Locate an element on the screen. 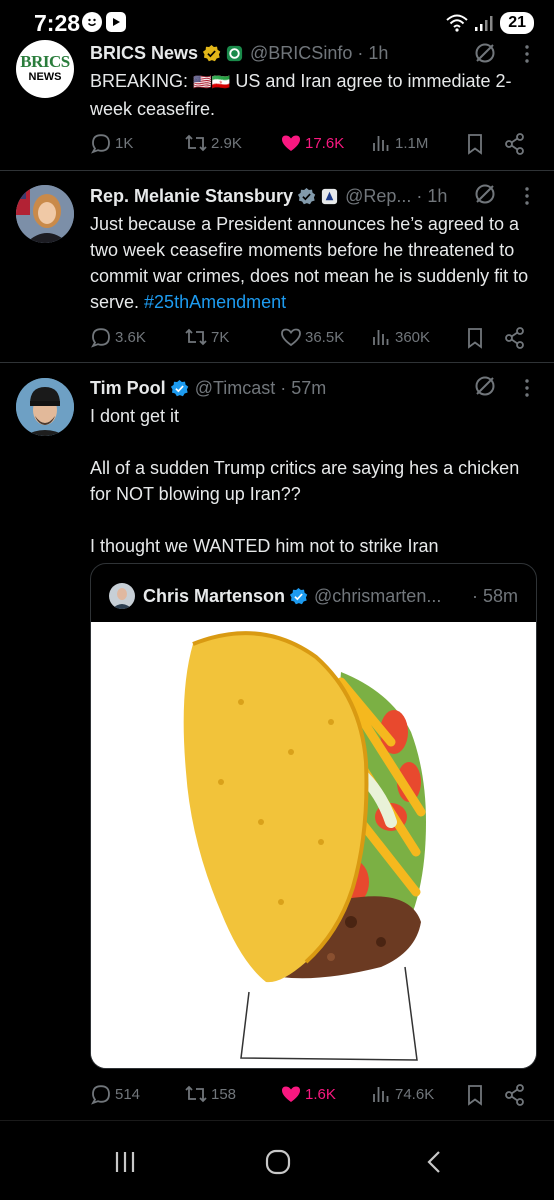 This screenshot has height=1200, width=554. views-button: 74.6K is located at coordinates (402, 1094).